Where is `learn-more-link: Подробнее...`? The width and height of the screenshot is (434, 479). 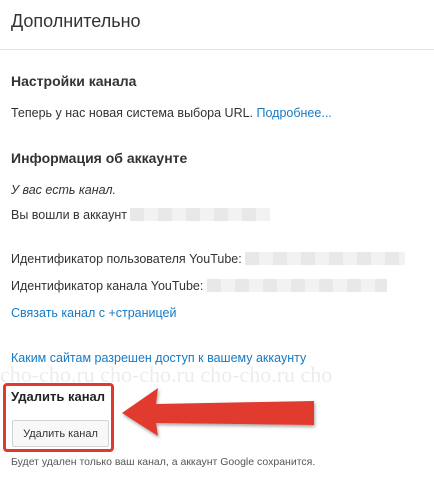 learn-more-link: Подробнее... is located at coordinates (294, 113).